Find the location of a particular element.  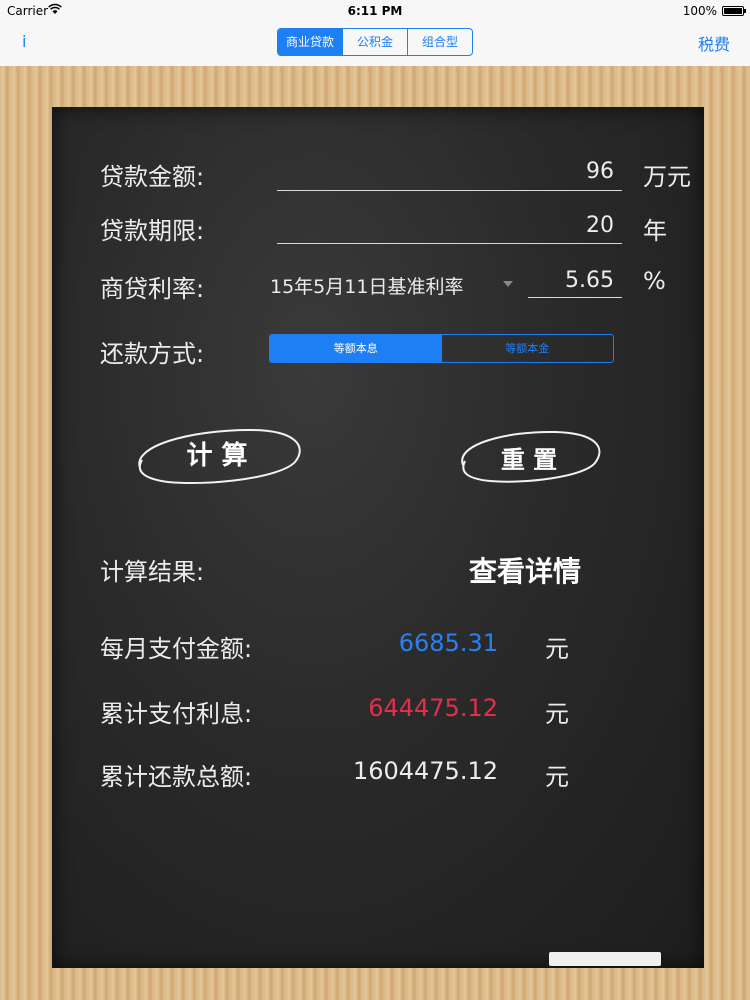

calculate-button: 计 算 is located at coordinates (217, 455).